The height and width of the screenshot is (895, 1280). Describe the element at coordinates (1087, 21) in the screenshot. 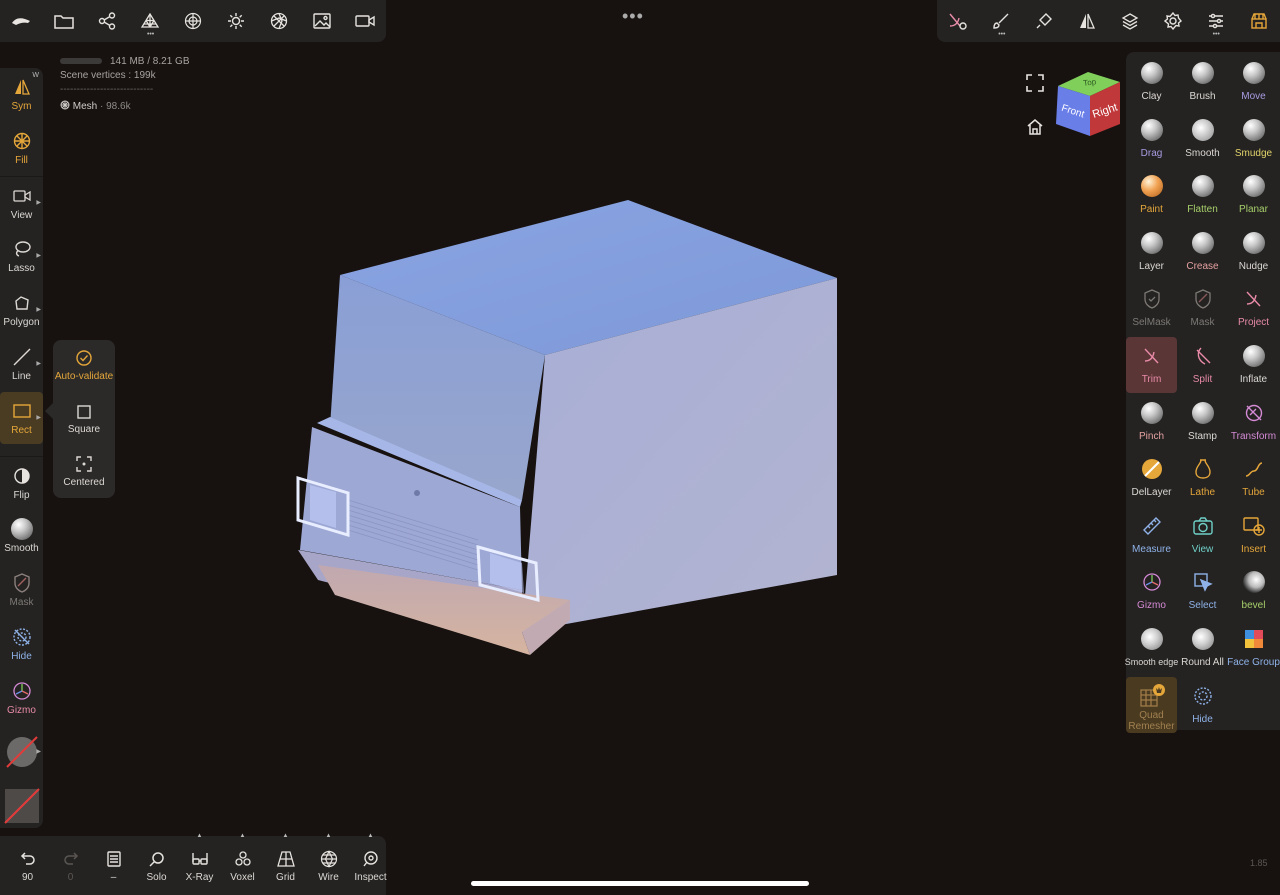

I see `symmetry-icon` at that location.